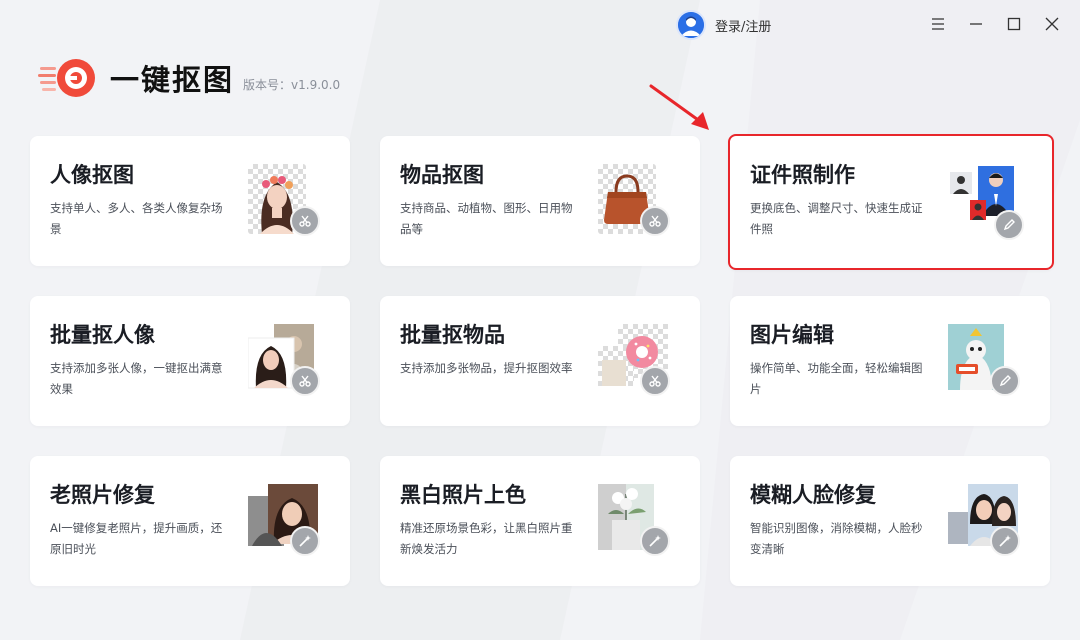 Image resolution: width=1080 pixels, height=640 pixels. What do you see at coordinates (136, 218) in the screenshot?
I see `card-description: 支持单人、多人、各类人像复杂场景` at bounding box center [136, 218].